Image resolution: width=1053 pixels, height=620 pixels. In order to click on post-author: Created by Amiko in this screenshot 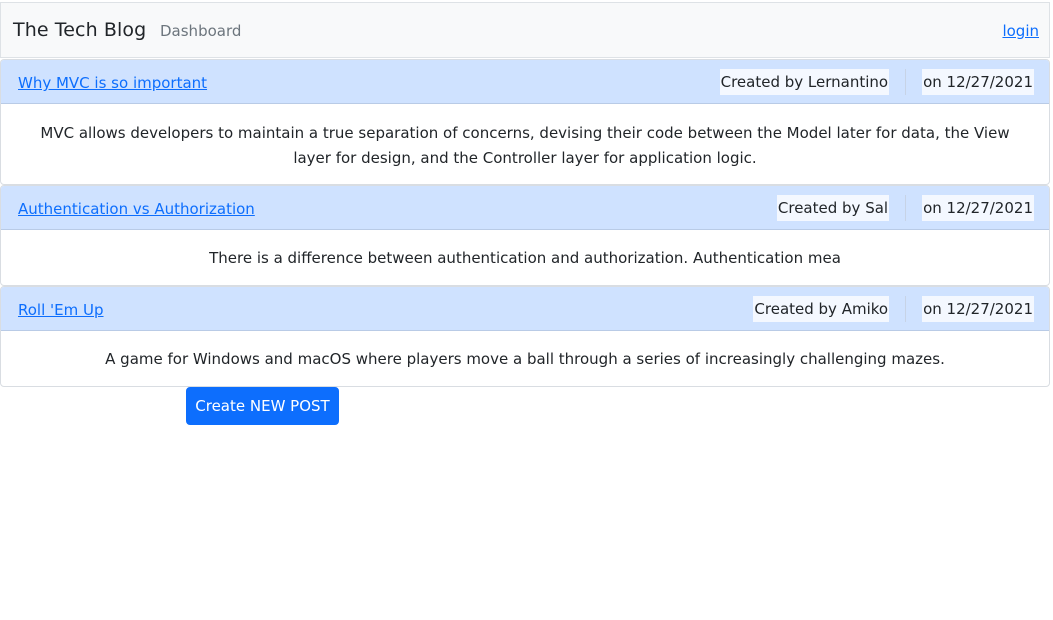, I will do `click(821, 309)`.